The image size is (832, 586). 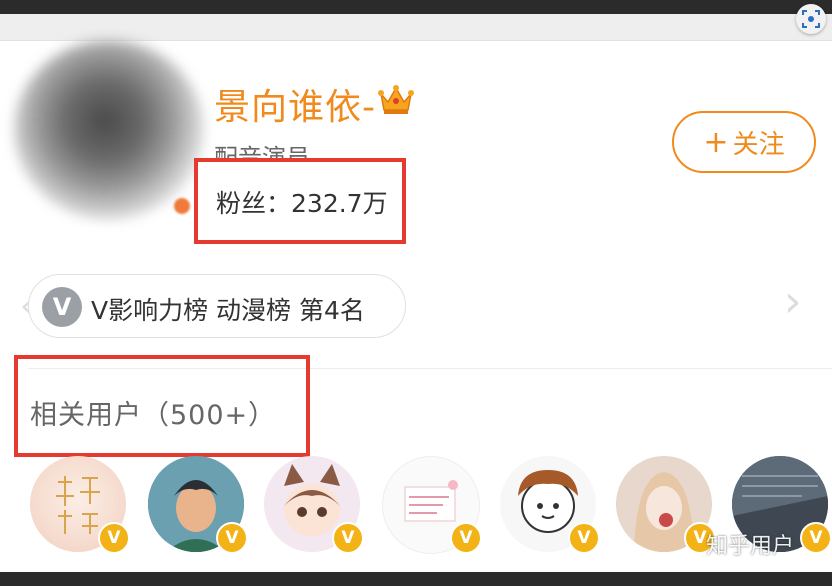 I want to click on avatar, so click(x=109, y=130).